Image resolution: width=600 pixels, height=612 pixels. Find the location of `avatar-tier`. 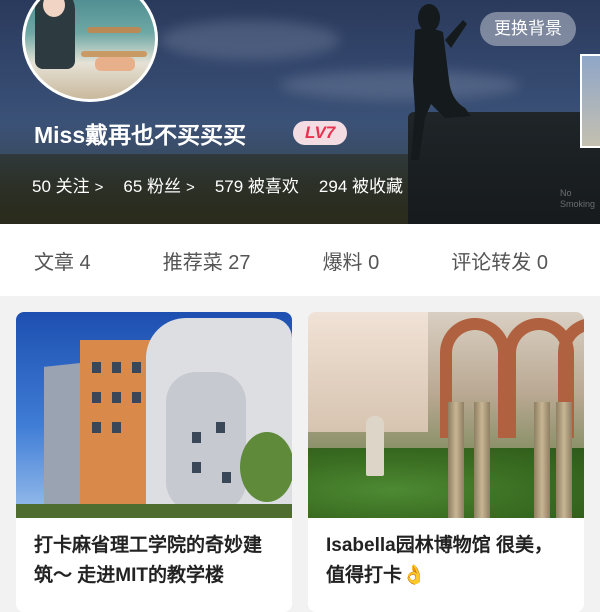

avatar-tier is located at coordinates (114, 30).